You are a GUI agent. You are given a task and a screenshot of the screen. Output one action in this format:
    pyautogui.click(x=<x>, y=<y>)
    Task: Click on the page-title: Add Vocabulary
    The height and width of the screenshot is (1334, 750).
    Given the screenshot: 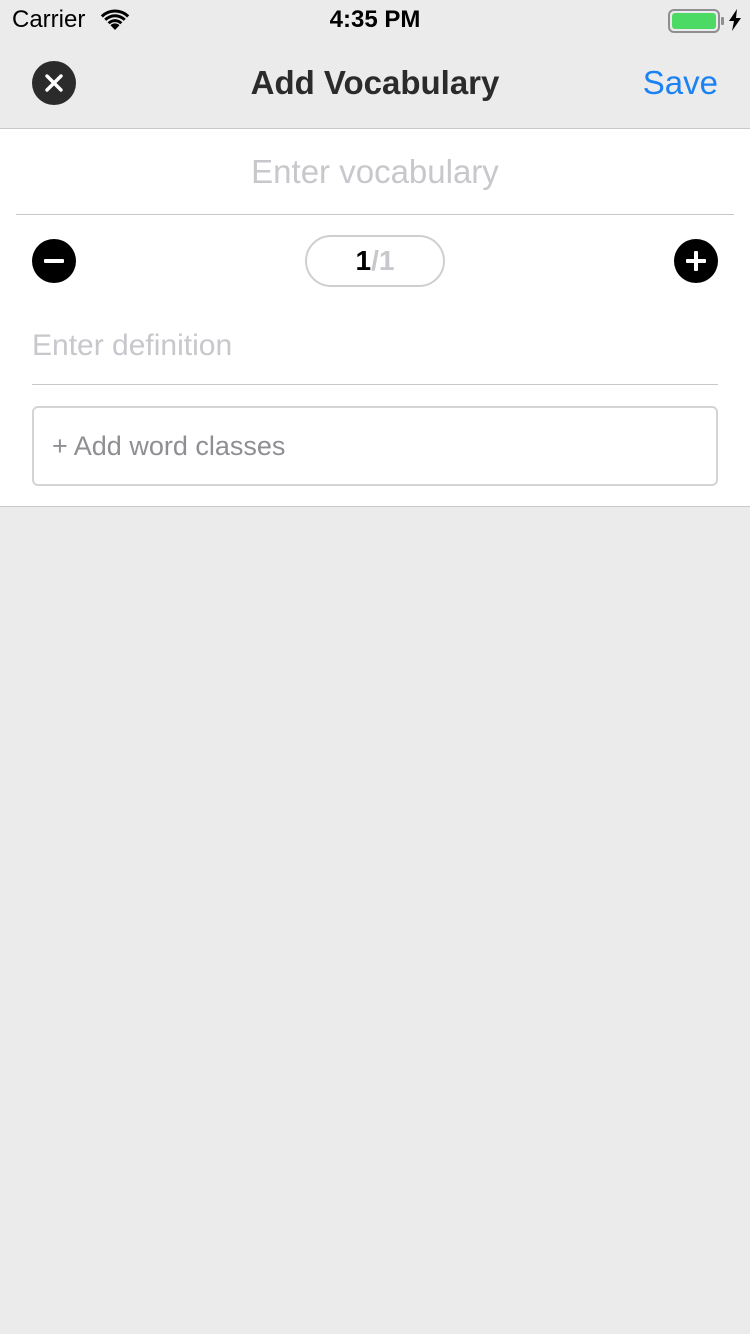 What is the action you would take?
    pyautogui.click(x=375, y=82)
    